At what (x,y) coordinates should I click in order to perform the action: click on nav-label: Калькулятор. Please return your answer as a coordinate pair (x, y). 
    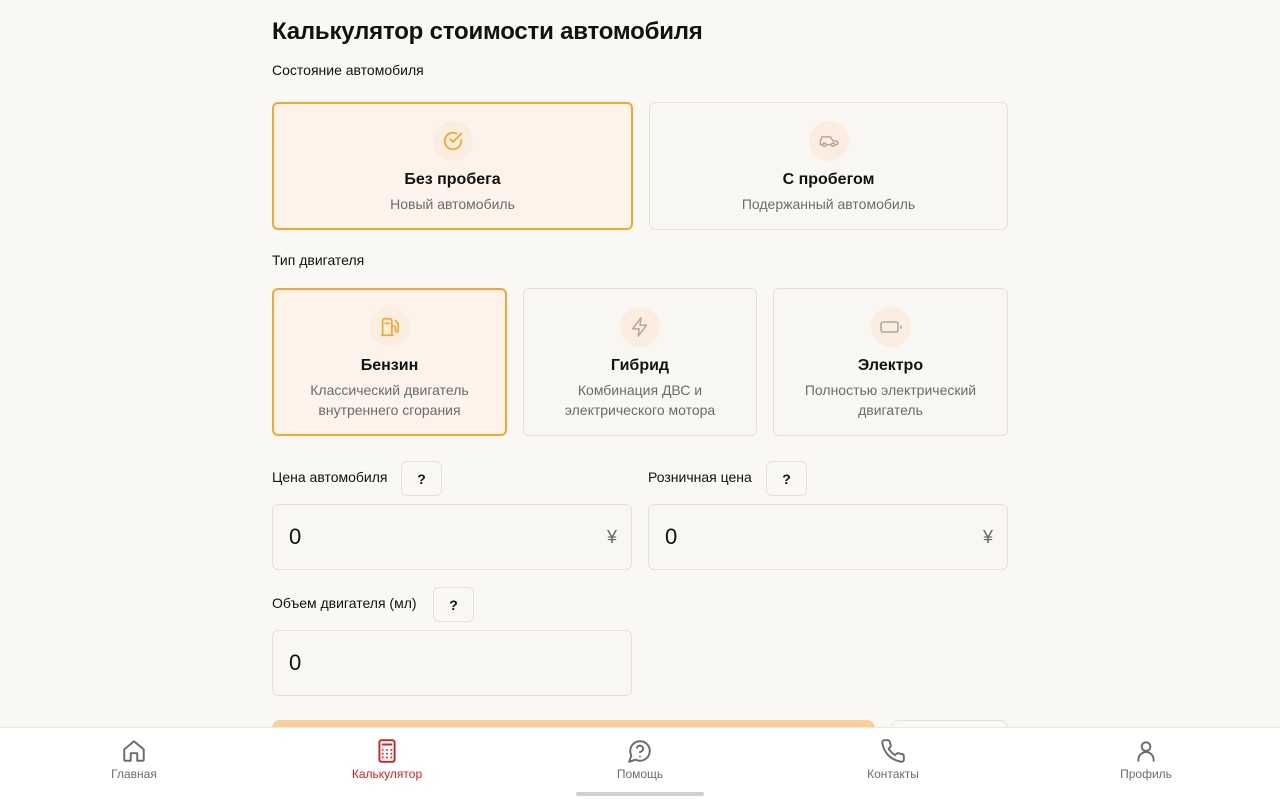
    Looking at the image, I should click on (387, 774).